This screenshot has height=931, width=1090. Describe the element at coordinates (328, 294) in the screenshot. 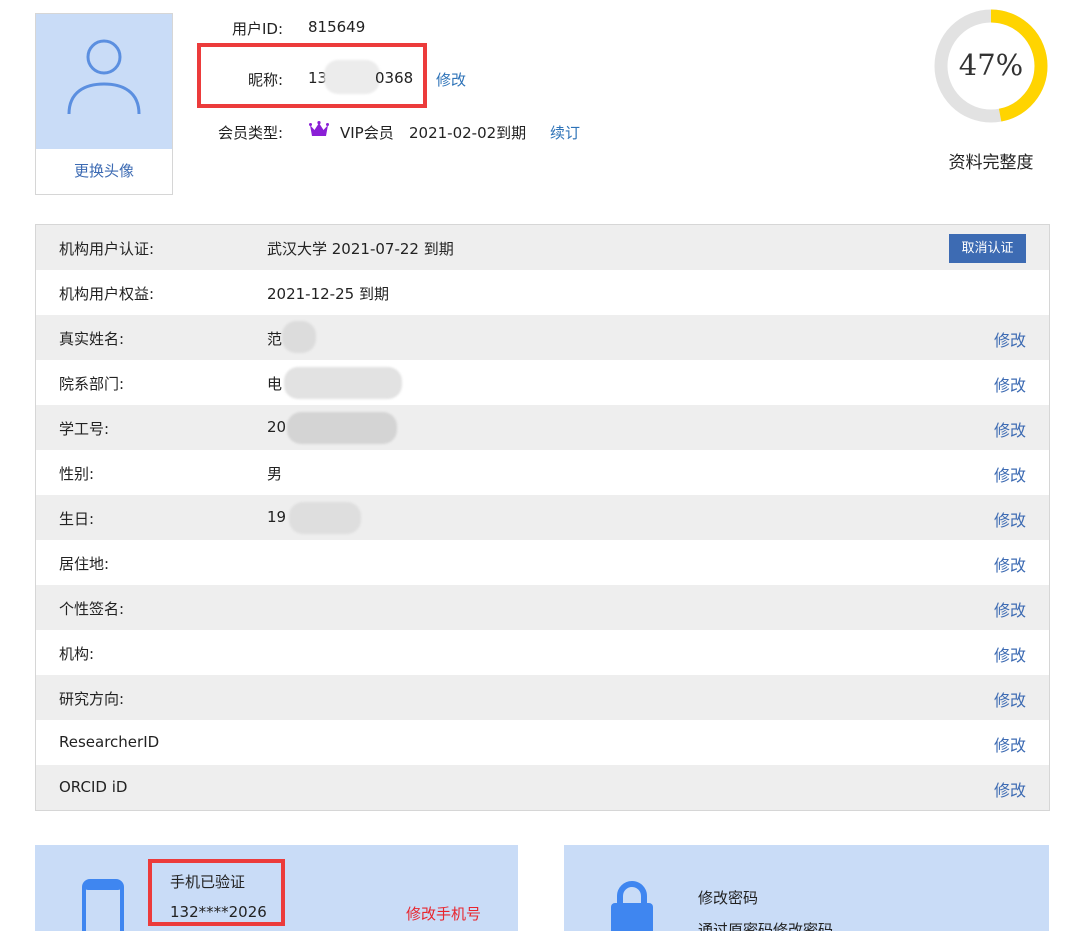

I see `row-value: 2021-12-25 到期` at that location.